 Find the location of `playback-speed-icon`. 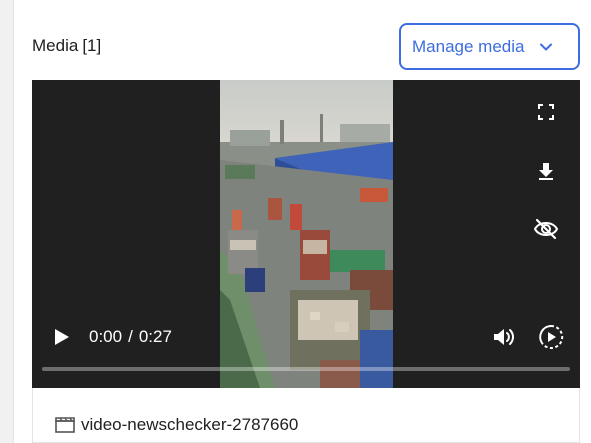

playback-speed-icon is located at coordinates (551, 337).